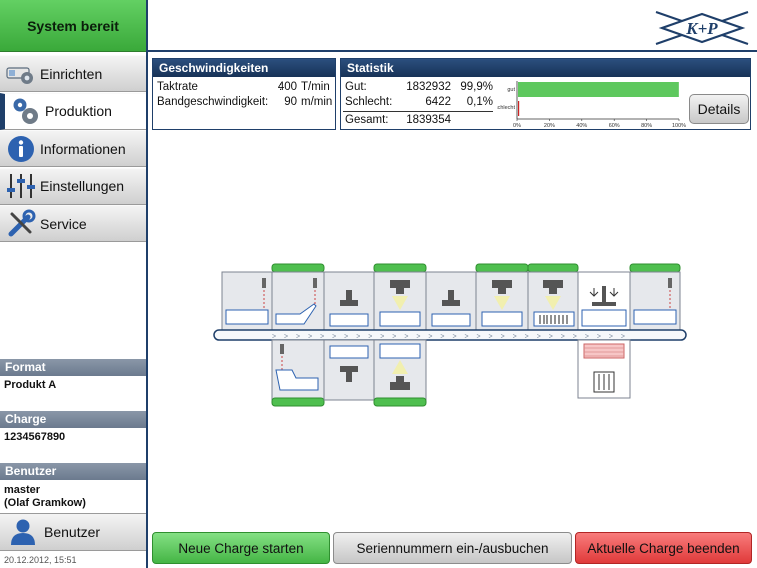  I want to click on machine-gear-icon, so click(21, 74).